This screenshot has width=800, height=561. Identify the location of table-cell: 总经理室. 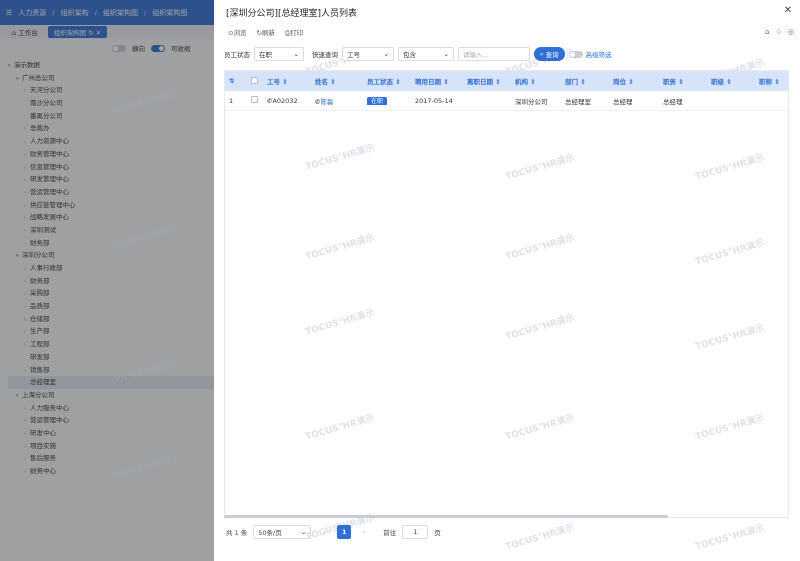
(578, 101).